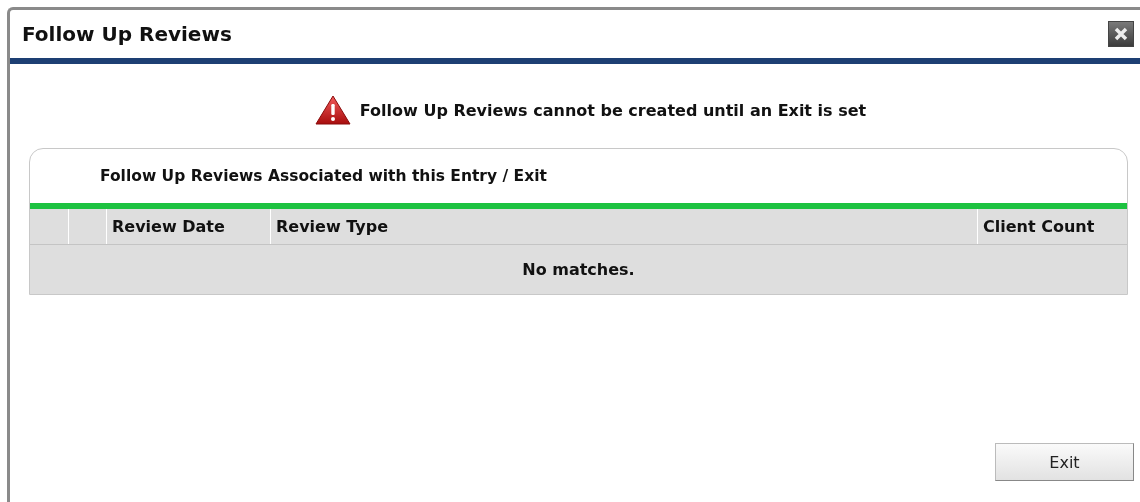 This screenshot has height=502, width=1140. What do you see at coordinates (127, 34) in the screenshot?
I see `window-title: Follow Up Reviews` at bounding box center [127, 34].